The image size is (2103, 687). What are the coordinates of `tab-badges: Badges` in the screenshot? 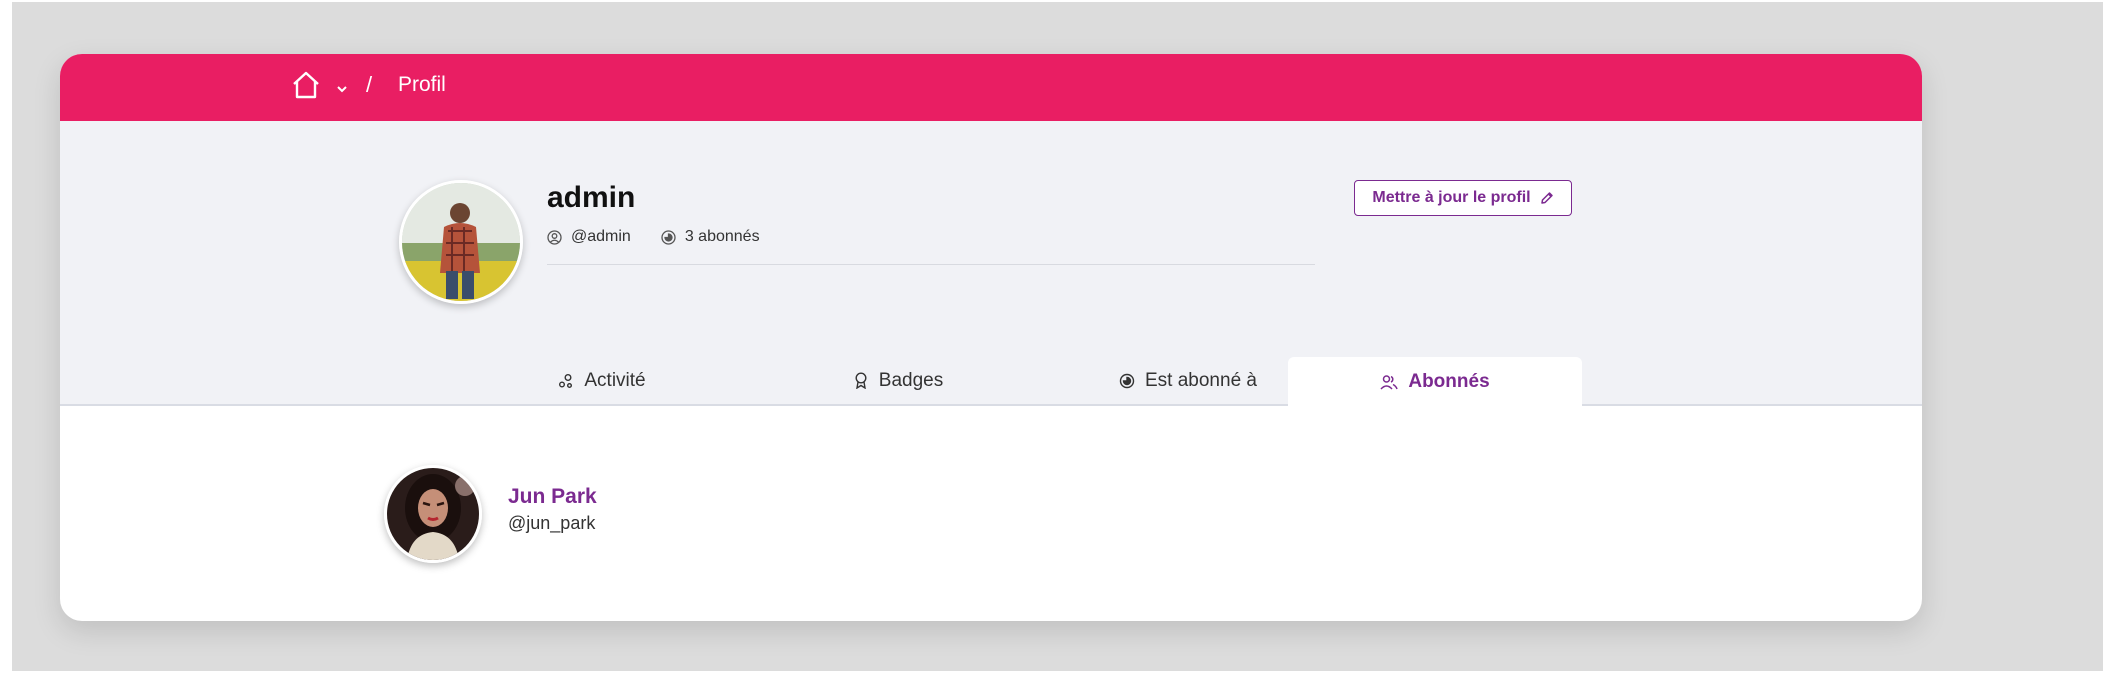 It's located at (898, 380).